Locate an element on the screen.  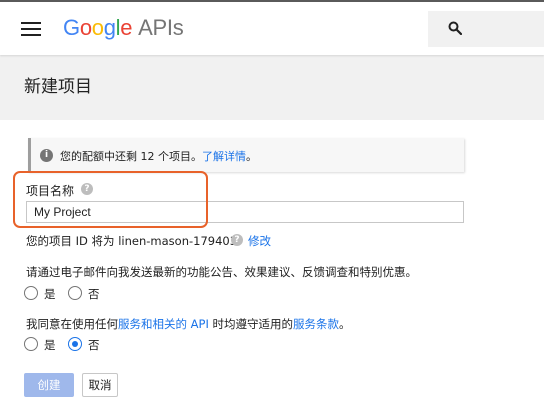
logo-letter-e: e is located at coordinates (126, 27).